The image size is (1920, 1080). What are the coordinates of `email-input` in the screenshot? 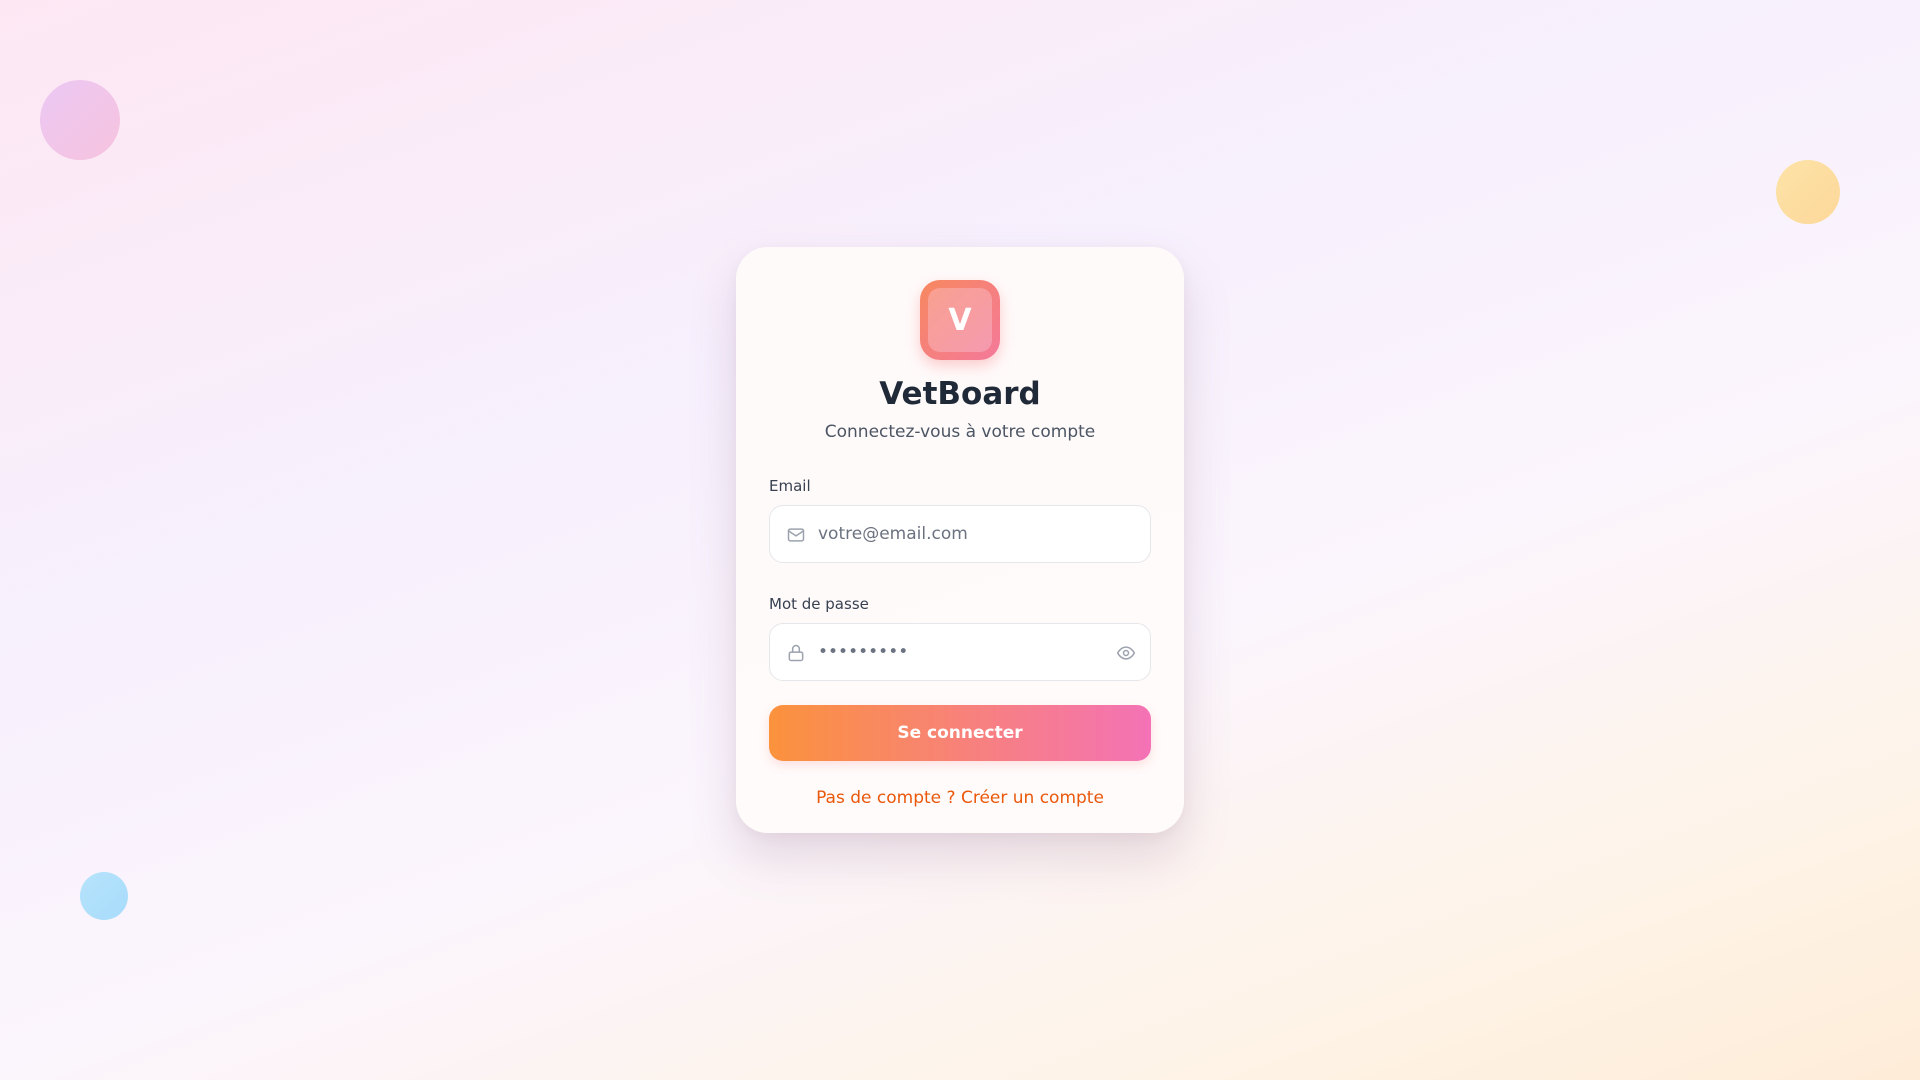 It's located at (968, 534).